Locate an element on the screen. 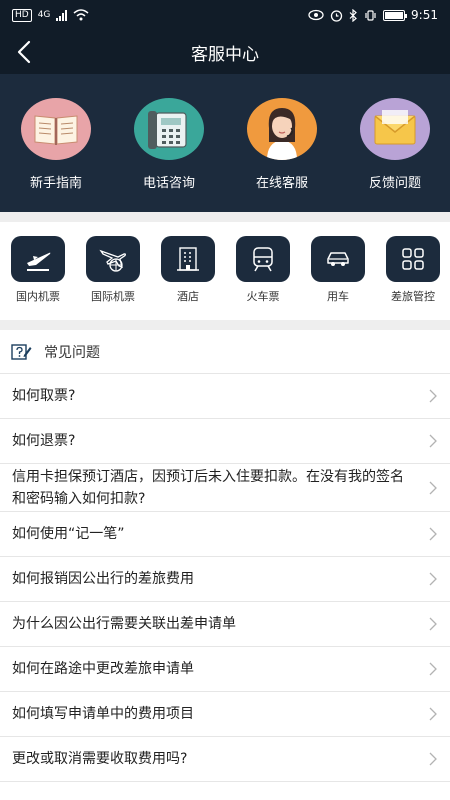 The width and height of the screenshot is (450, 800). faq-question: 如何退票? is located at coordinates (44, 441).